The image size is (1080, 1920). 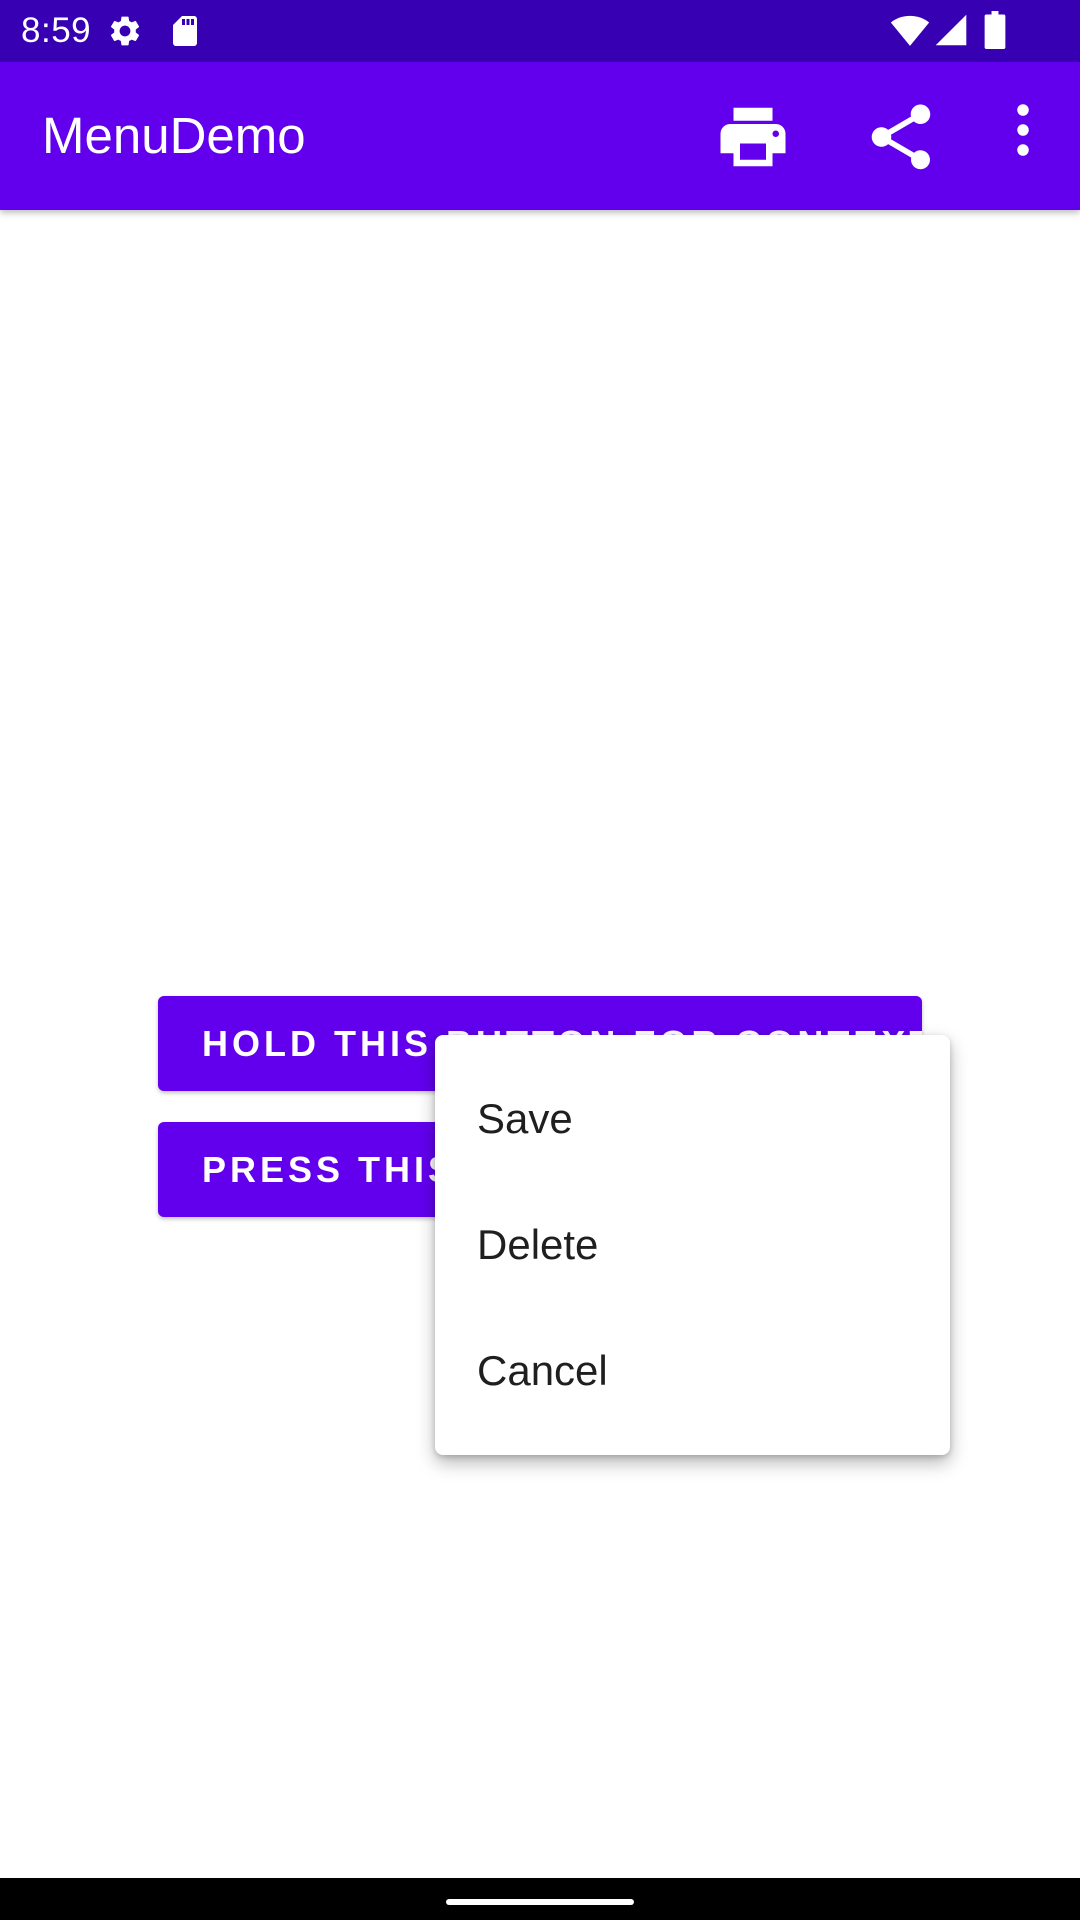 I want to click on more-vert-icon, so click(x=1023, y=130).